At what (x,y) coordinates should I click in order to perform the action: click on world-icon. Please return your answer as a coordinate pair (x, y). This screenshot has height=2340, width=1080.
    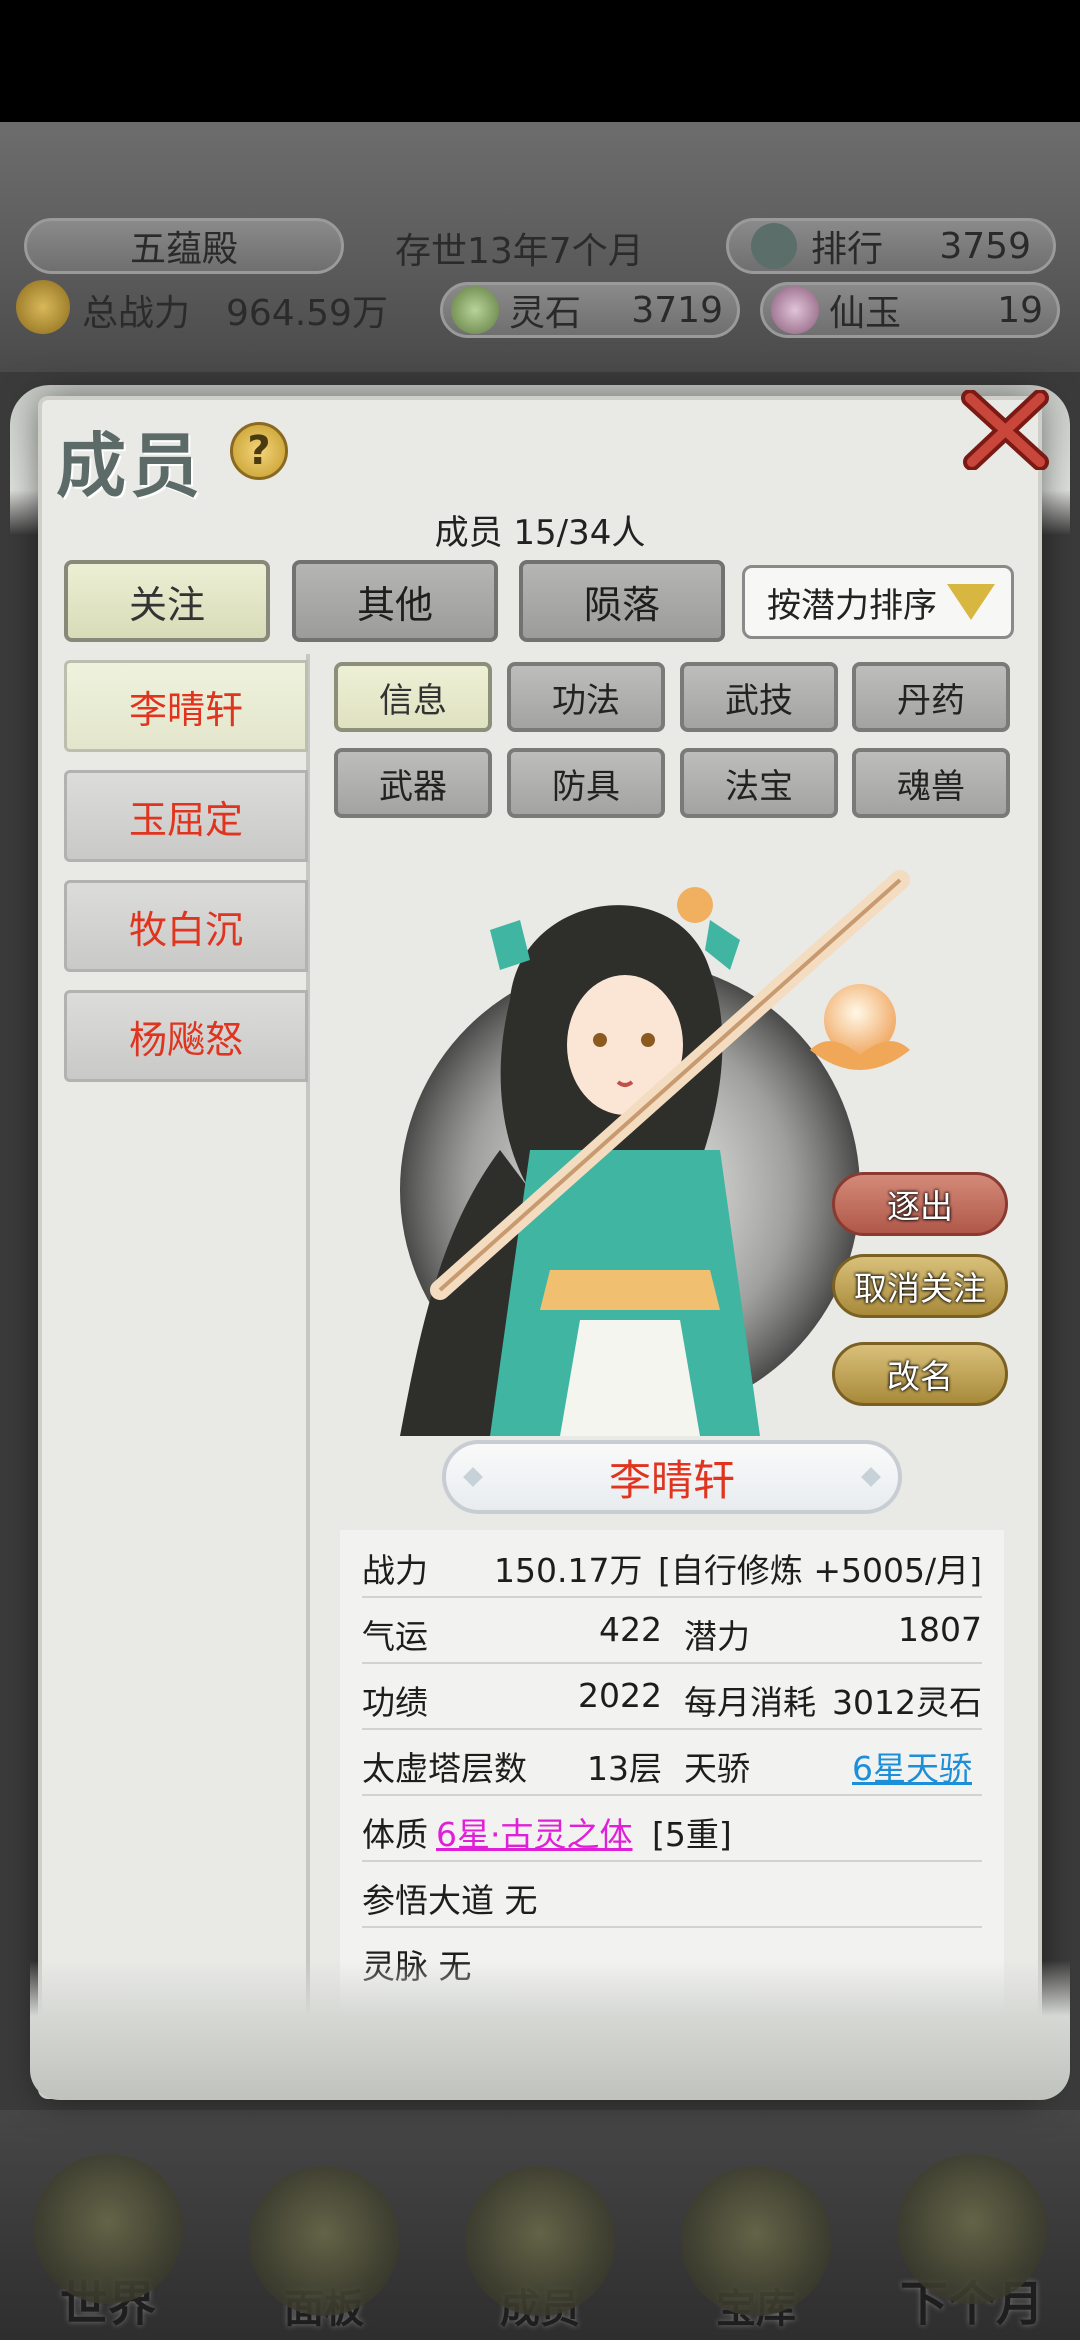
    Looking at the image, I should click on (108, 2229).